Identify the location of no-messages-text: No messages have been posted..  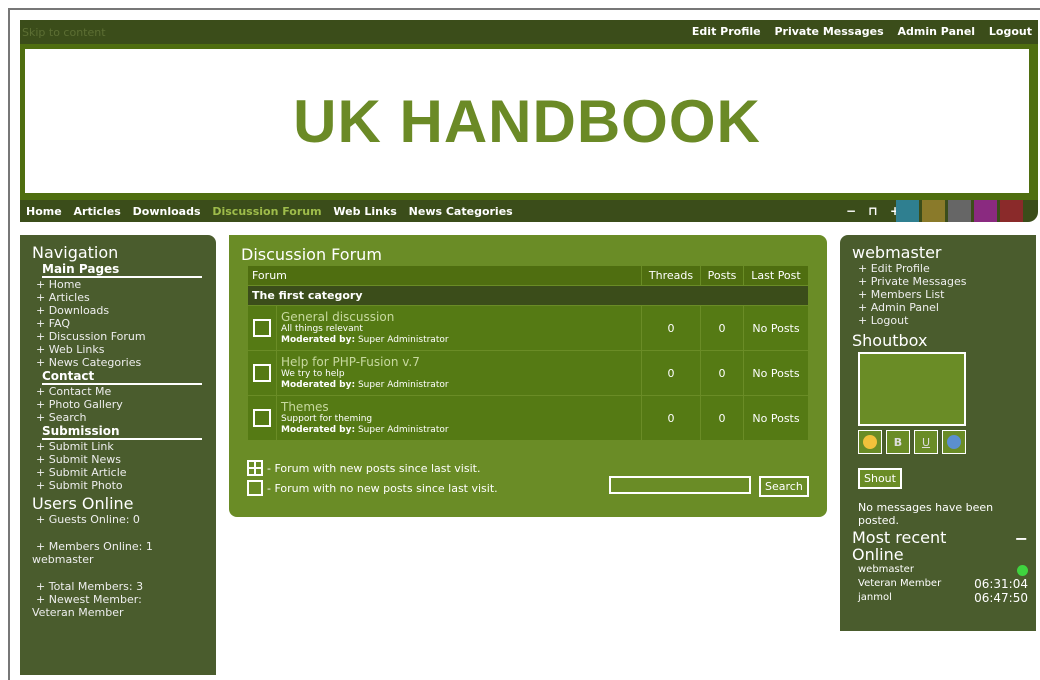
(926, 514).